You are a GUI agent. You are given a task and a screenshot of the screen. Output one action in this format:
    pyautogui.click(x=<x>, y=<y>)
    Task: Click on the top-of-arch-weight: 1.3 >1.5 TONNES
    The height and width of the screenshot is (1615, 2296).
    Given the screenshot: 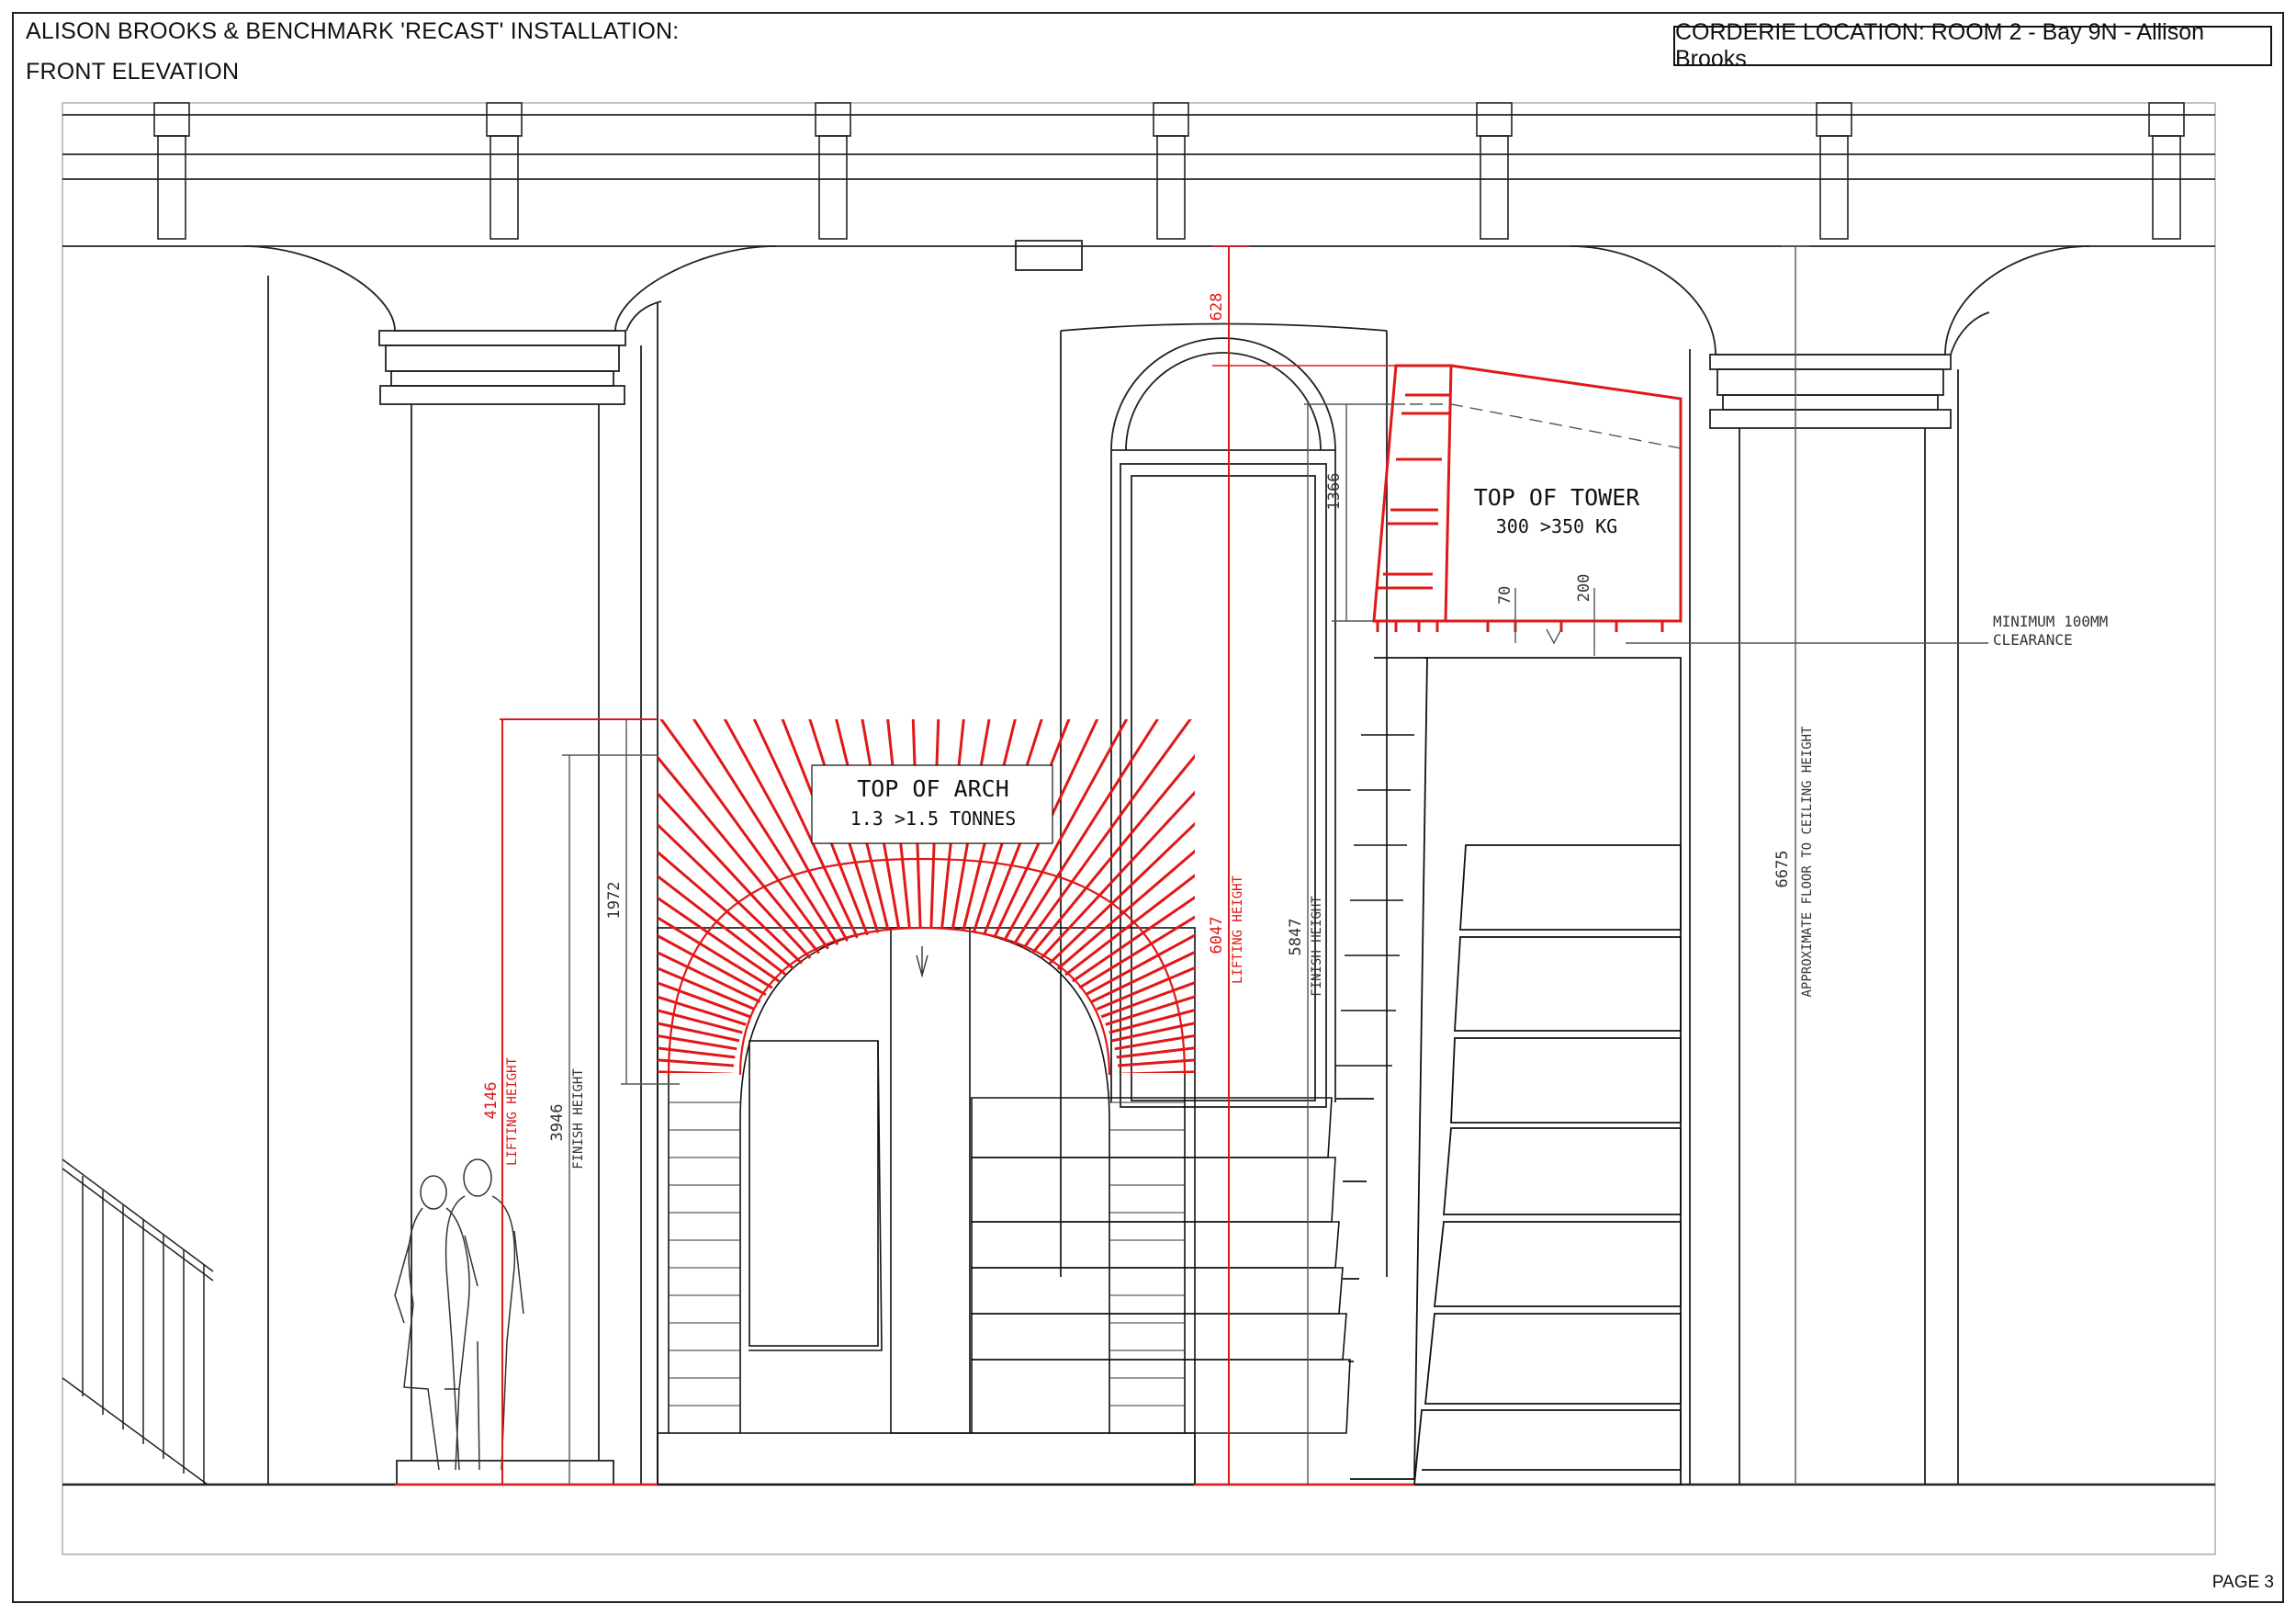 What is the action you would take?
    pyautogui.click(x=933, y=819)
    